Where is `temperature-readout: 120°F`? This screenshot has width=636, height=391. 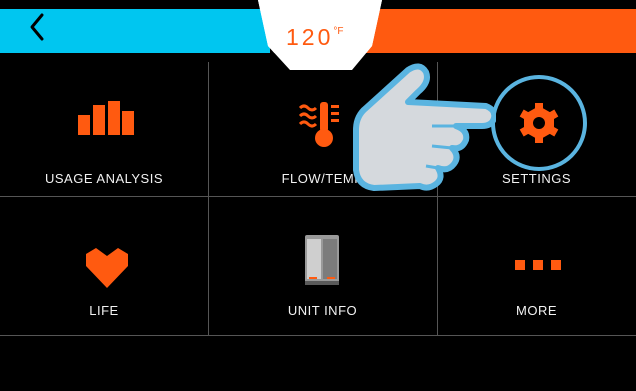 temperature-readout: 120°F is located at coordinates (331, 37).